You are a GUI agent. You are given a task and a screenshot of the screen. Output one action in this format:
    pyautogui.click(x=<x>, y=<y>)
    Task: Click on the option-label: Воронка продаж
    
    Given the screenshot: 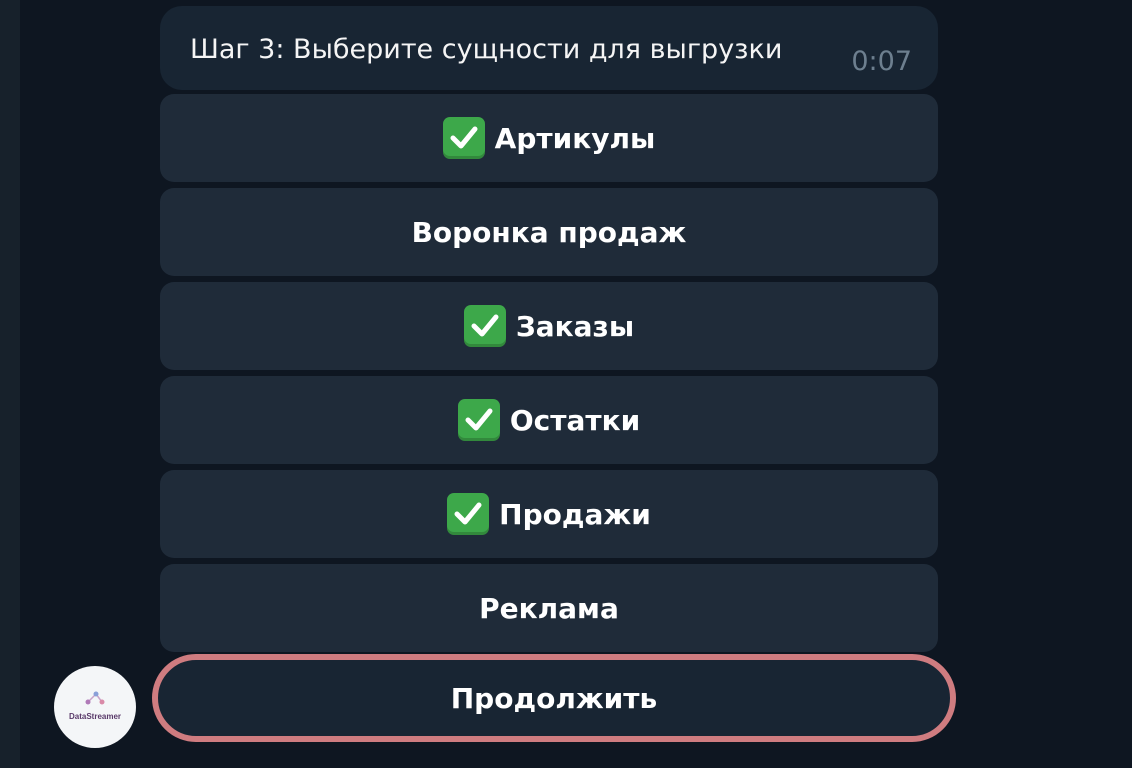 What is the action you would take?
    pyautogui.click(x=549, y=232)
    